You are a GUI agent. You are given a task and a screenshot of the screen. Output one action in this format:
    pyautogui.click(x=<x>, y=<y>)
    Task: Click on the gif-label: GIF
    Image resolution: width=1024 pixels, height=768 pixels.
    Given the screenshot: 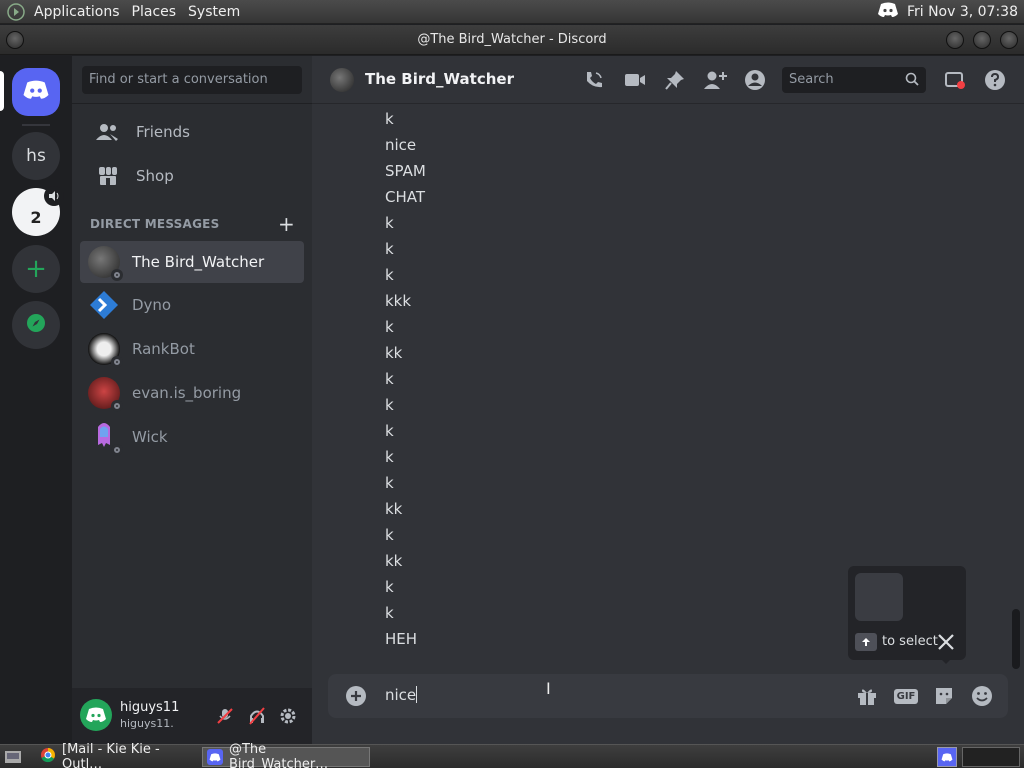 What is the action you would take?
    pyautogui.click(x=906, y=696)
    